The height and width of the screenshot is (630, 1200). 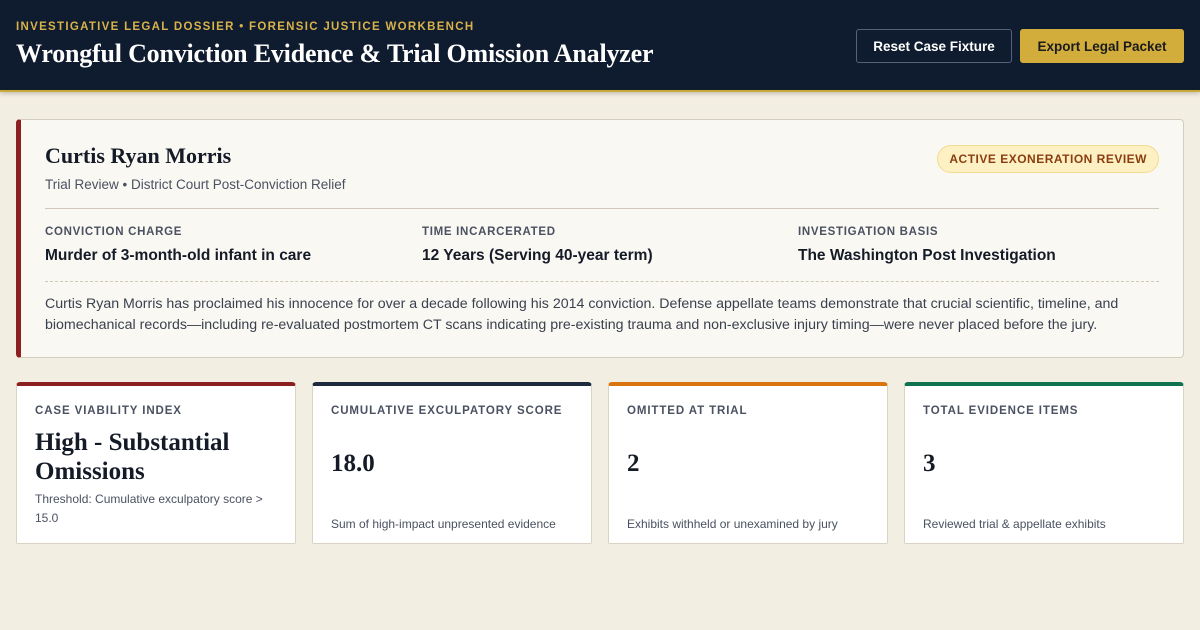 I want to click on stat-note: Exhibits withheld or unexamined by jury, so click(x=732, y=524).